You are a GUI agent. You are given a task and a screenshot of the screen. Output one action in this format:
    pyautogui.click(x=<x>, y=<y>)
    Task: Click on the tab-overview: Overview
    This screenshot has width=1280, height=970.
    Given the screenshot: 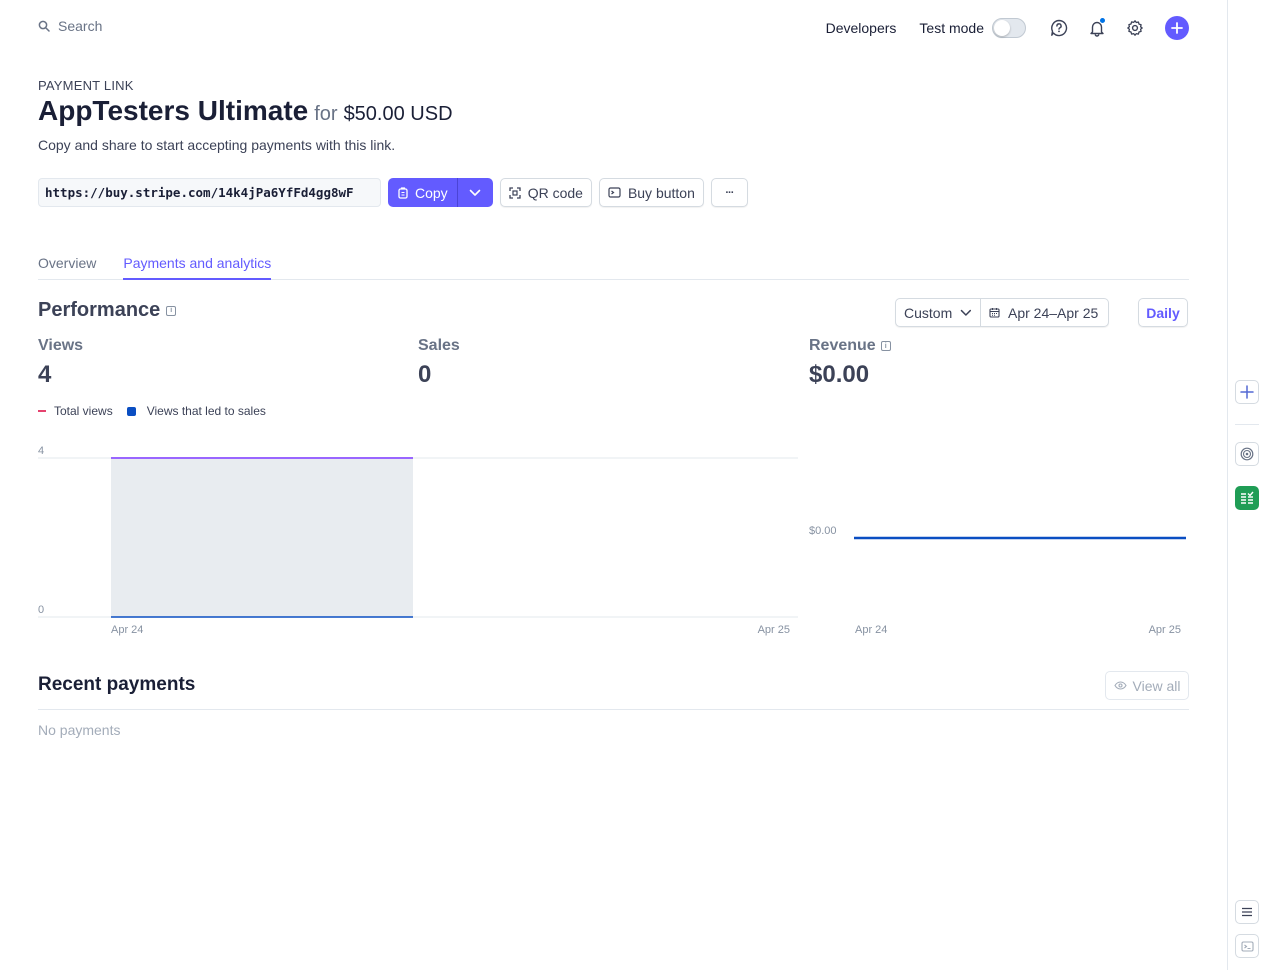 What is the action you would take?
    pyautogui.click(x=67, y=265)
    